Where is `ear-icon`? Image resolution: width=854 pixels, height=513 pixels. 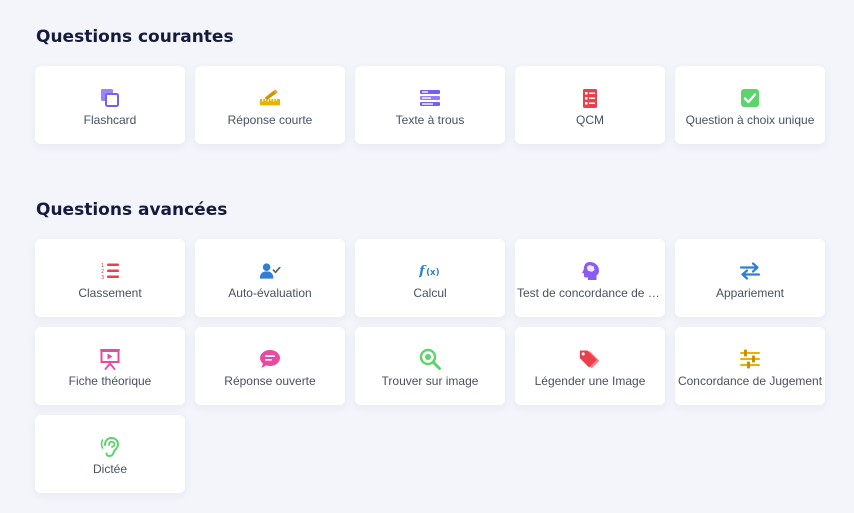 ear-icon is located at coordinates (110, 447).